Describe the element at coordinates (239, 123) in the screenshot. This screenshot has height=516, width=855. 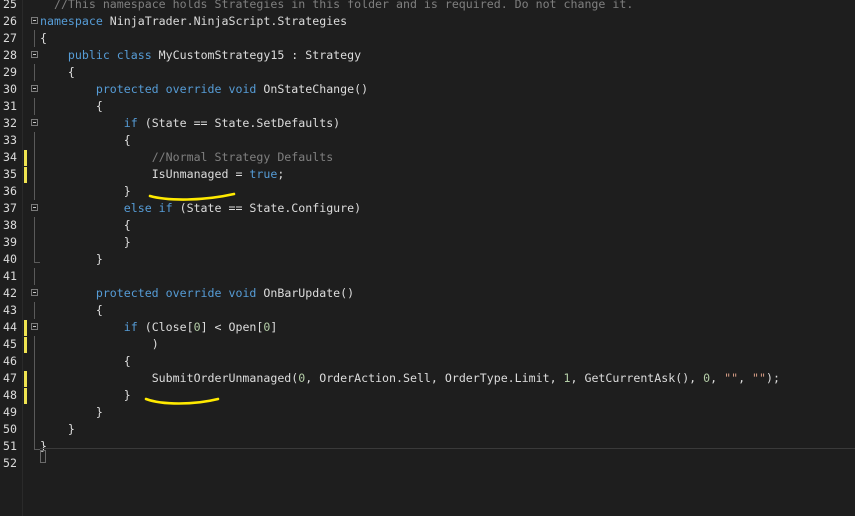
I see `code-token: (State == State.SetDefaults)` at that location.